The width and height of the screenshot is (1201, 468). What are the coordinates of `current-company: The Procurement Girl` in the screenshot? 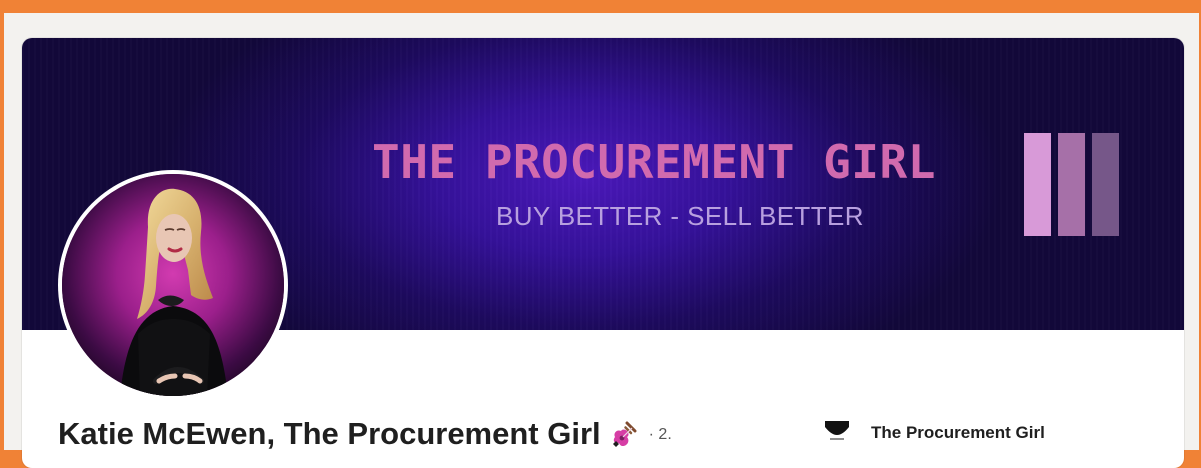 It's located at (933, 433).